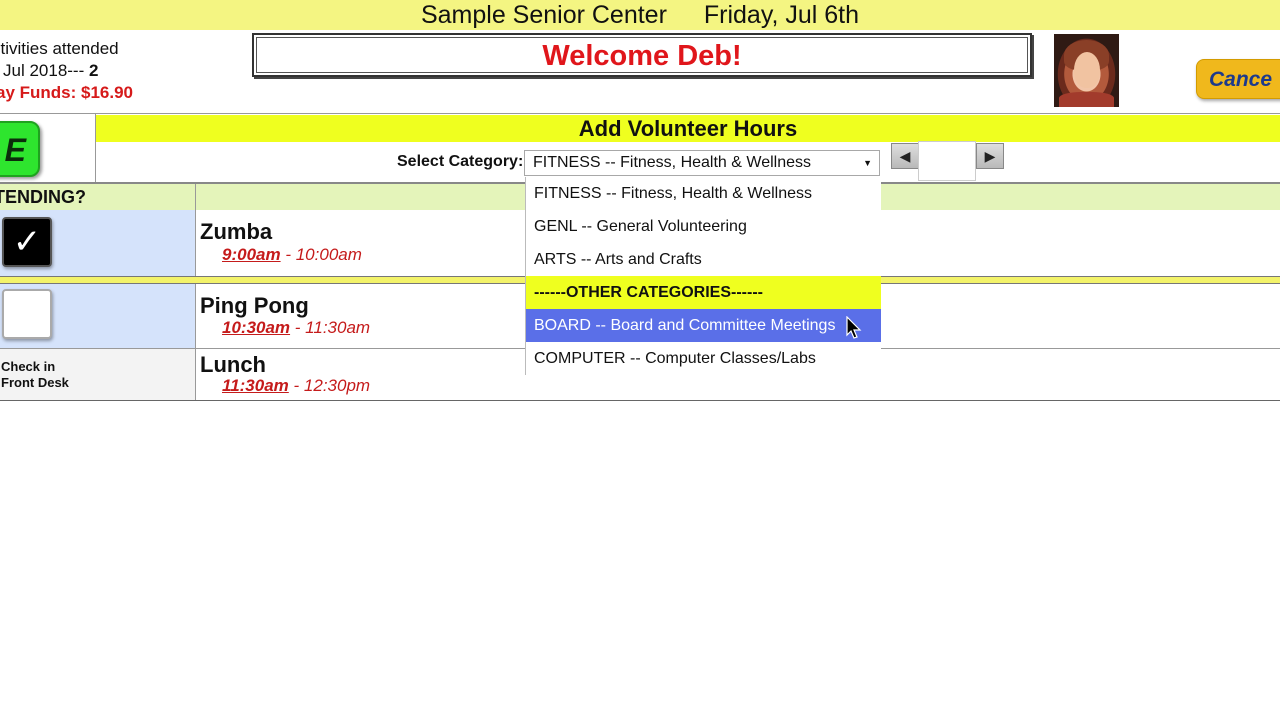 Image resolution: width=1280 pixels, height=720 pixels. I want to click on activity-count: 2, so click(94, 70).